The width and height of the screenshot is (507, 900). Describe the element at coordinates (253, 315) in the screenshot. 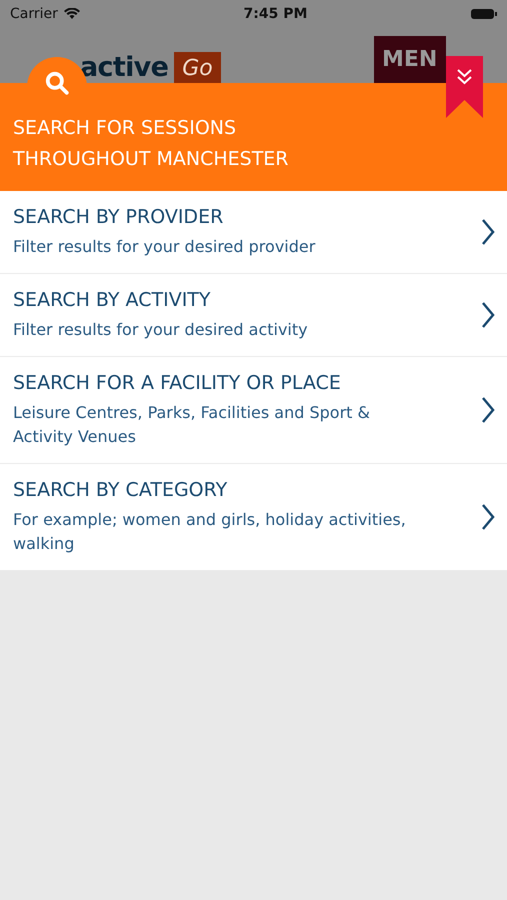

I see `search-option-row: SEARCH BY ACTIVITY Filter results for your desired activity` at that location.